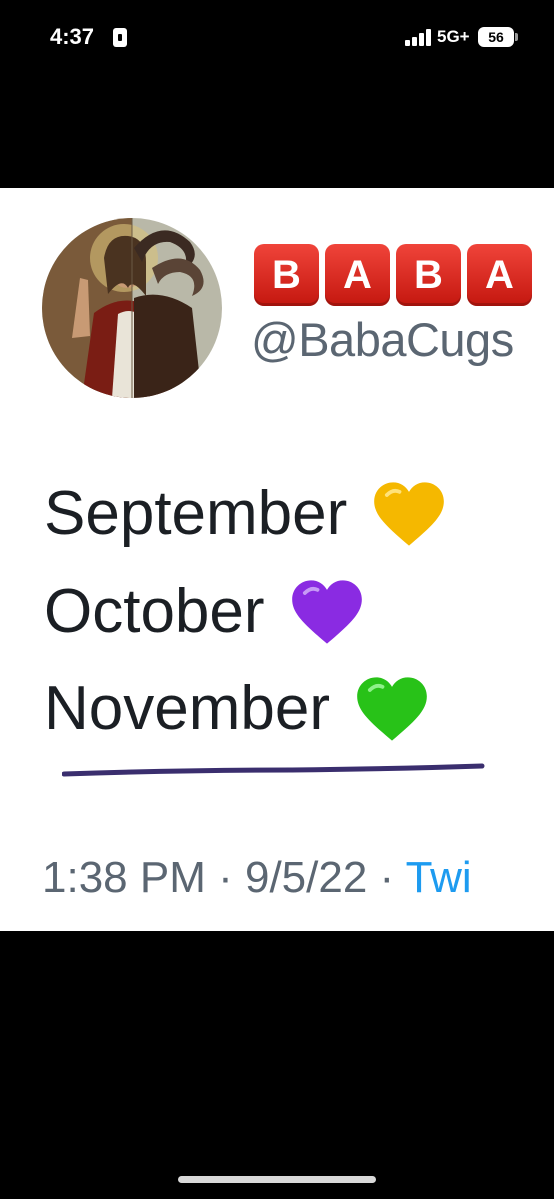 The height and width of the screenshot is (1199, 554). I want to click on tweet-line-text: October, so click(154, 611).